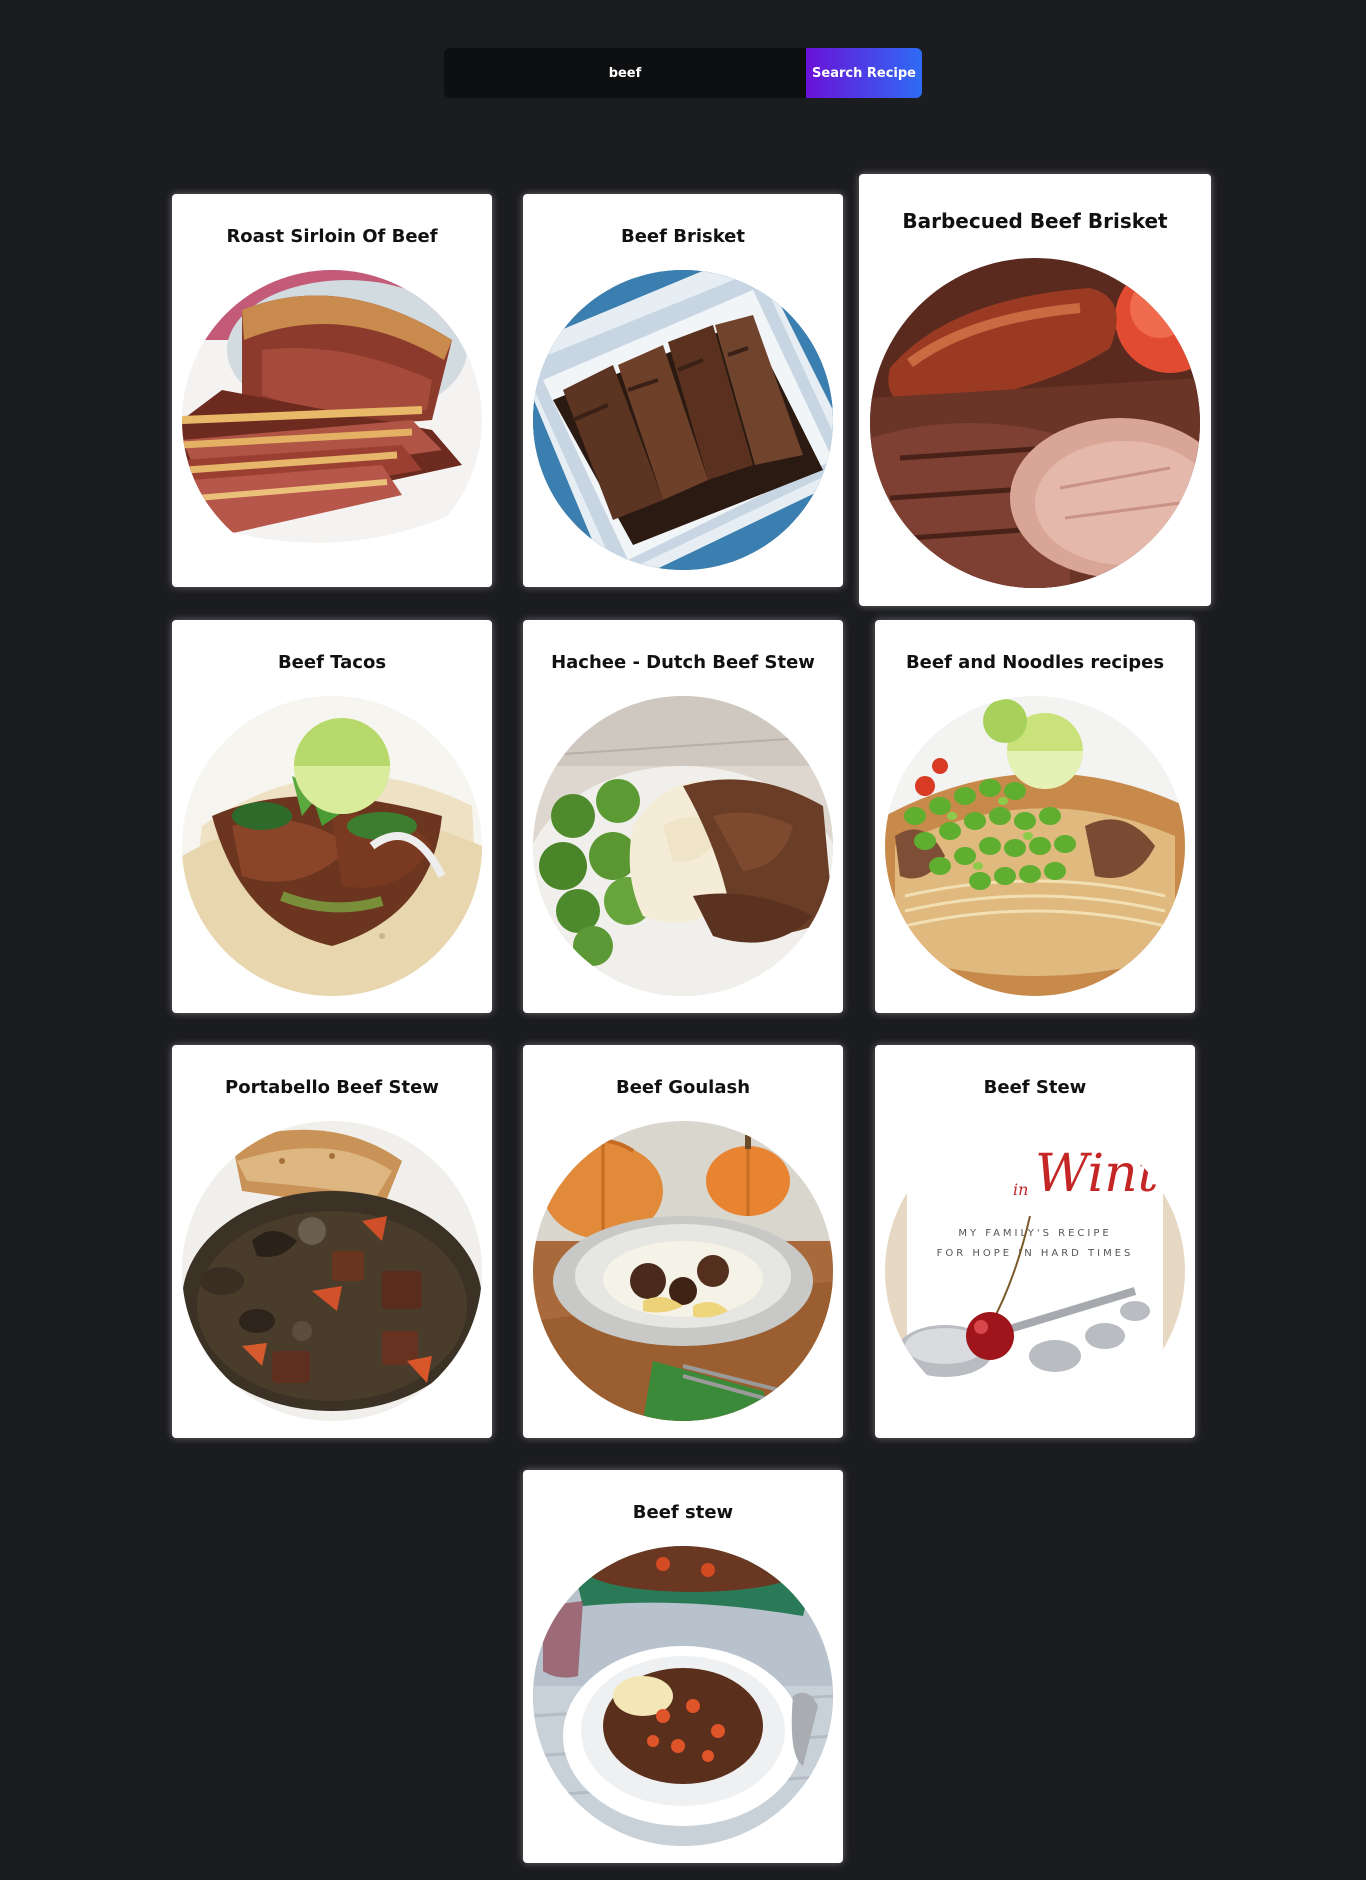  What do you see at coordinates (1035, 662) in the screenshot?
I see `recipe-title: Beef and Noodles recipes` at bounding box center [1035, 662].